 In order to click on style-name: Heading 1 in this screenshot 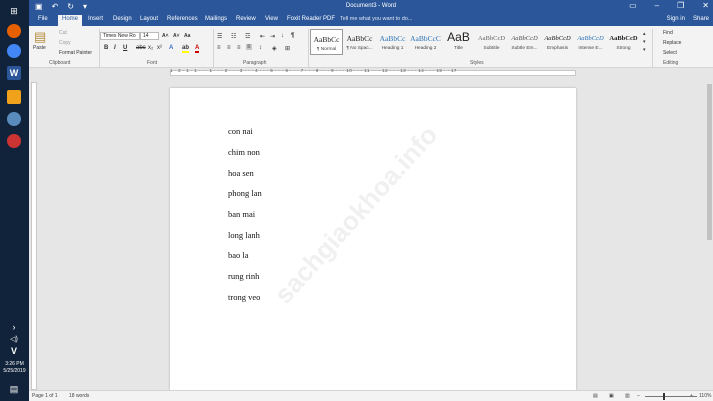, I will do `click(392, 48)`.